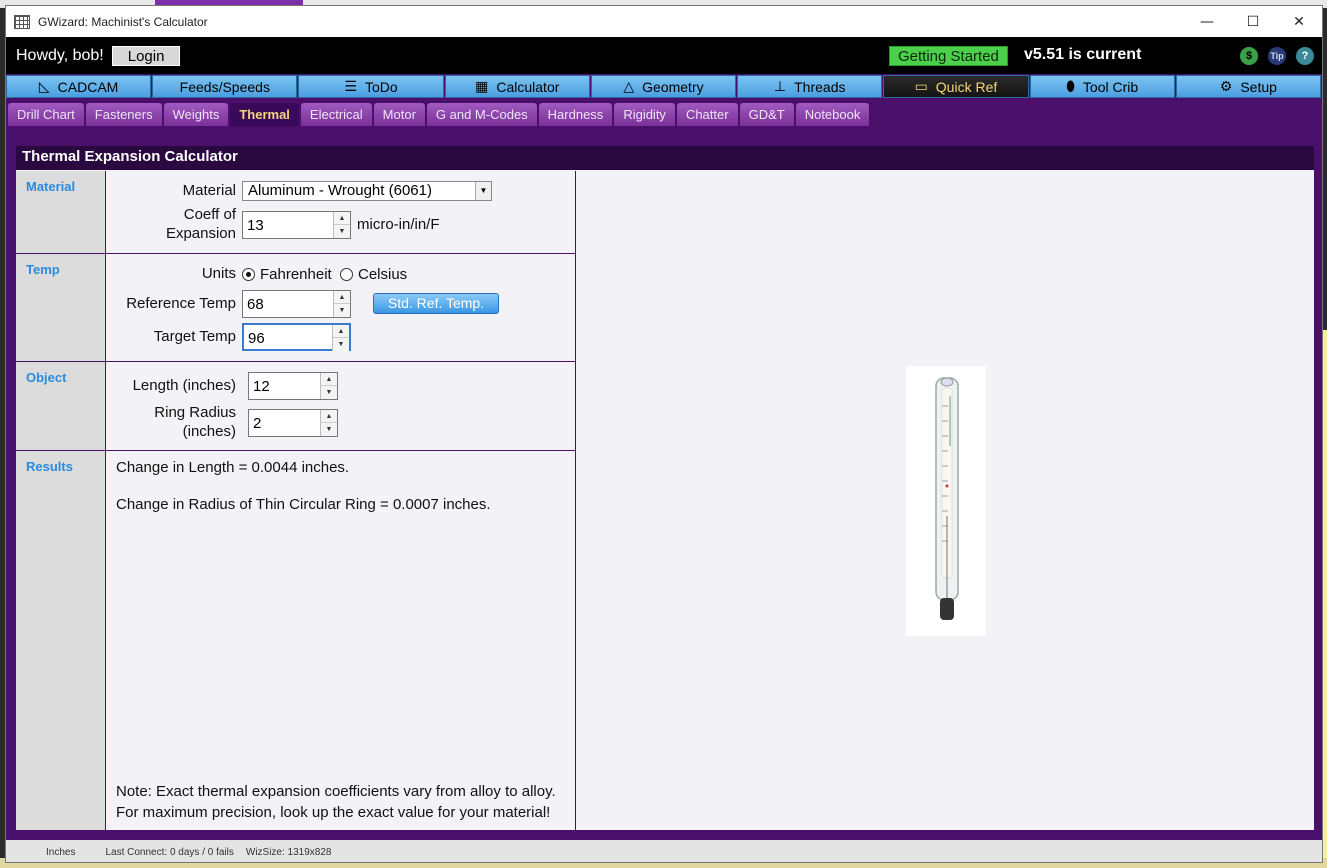 This screenshot has width=1327, height=868. Describe the element at coordinates (61, 640) in the screenshot. I see `section-label: Results` at that location.